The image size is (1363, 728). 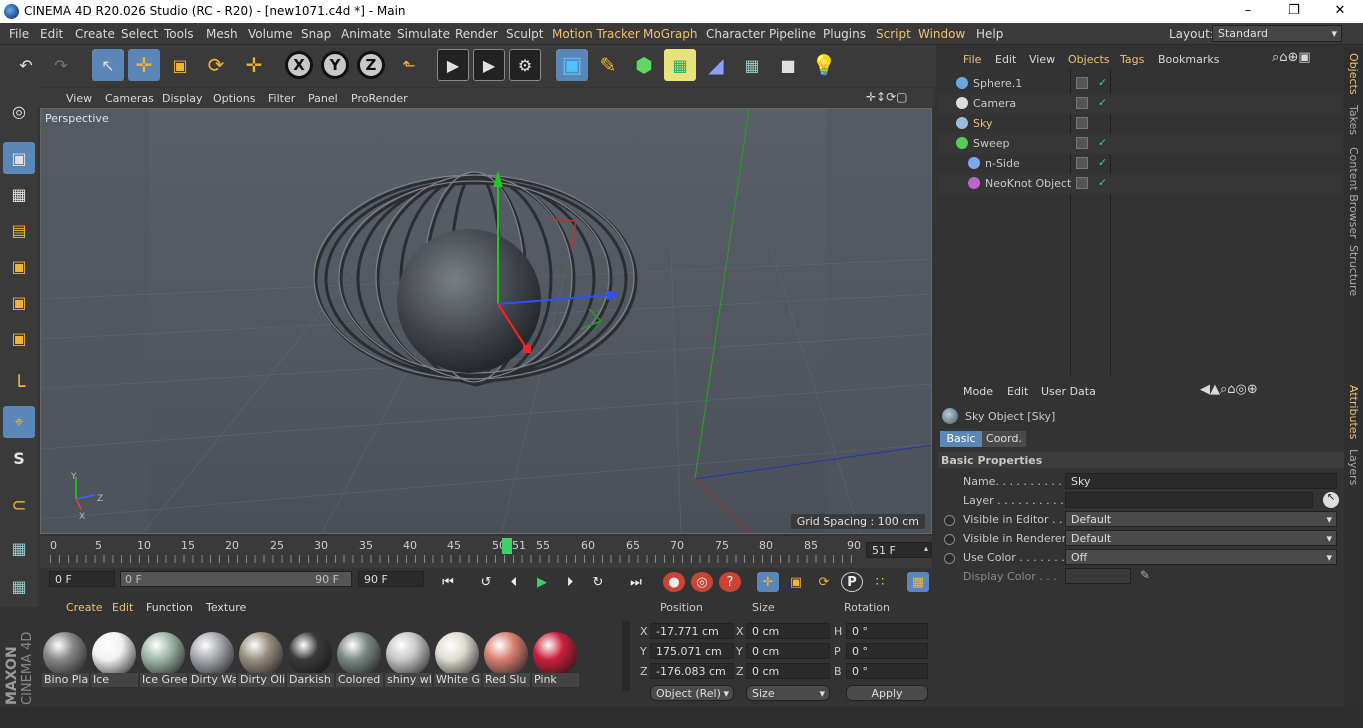 I want to click on tweak-mode-icon: ⌖, so click(x=19, y=422).